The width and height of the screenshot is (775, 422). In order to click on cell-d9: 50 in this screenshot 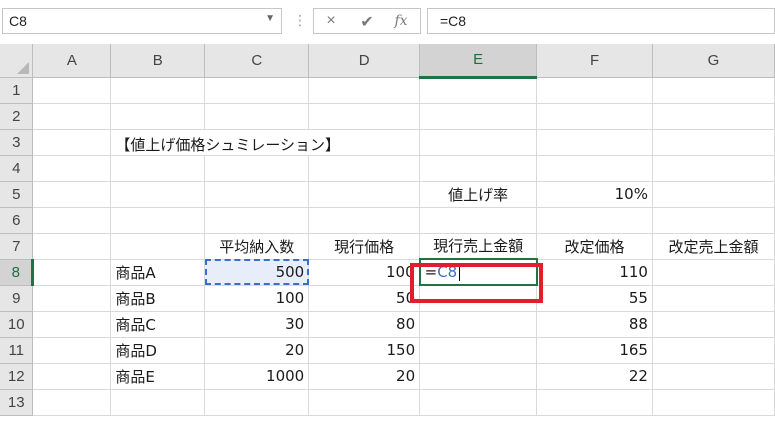, I will do `click(364, 298)`.